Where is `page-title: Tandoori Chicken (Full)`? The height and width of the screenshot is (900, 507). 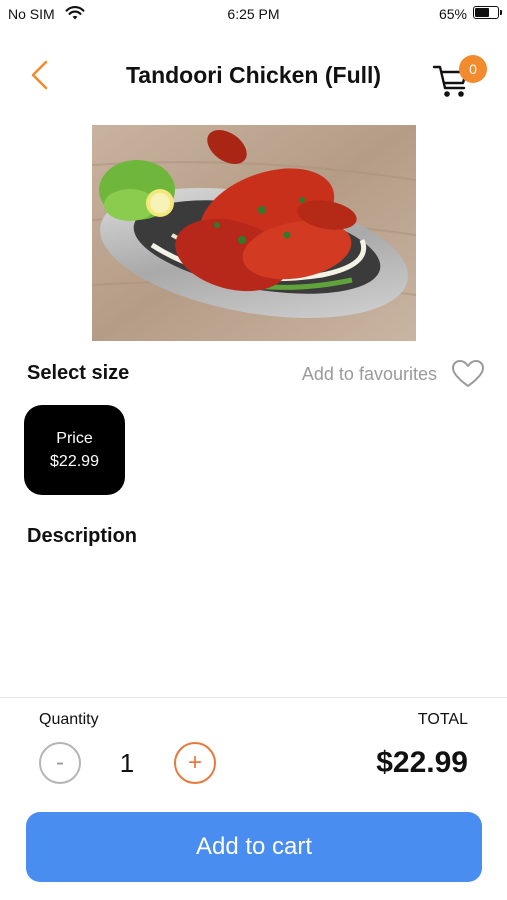 page-title: Tandoori Chicken (Full) is located at coordinates (253, 75).